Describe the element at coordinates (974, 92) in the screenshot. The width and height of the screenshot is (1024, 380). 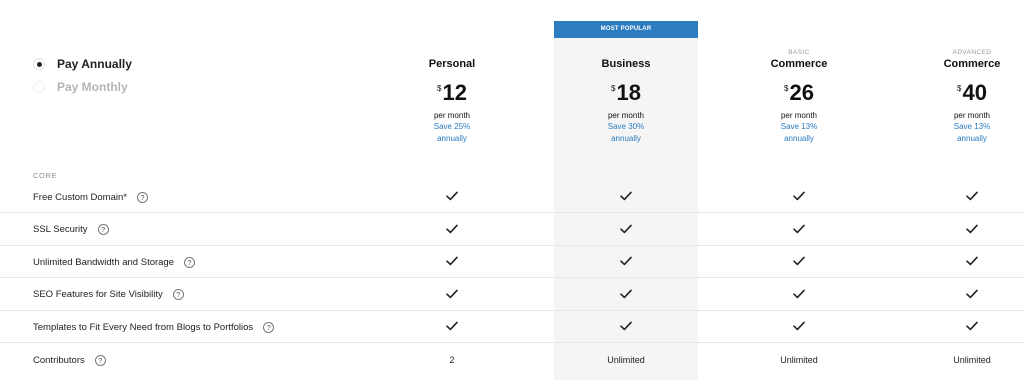
I see `price-amount: 40` at that location.